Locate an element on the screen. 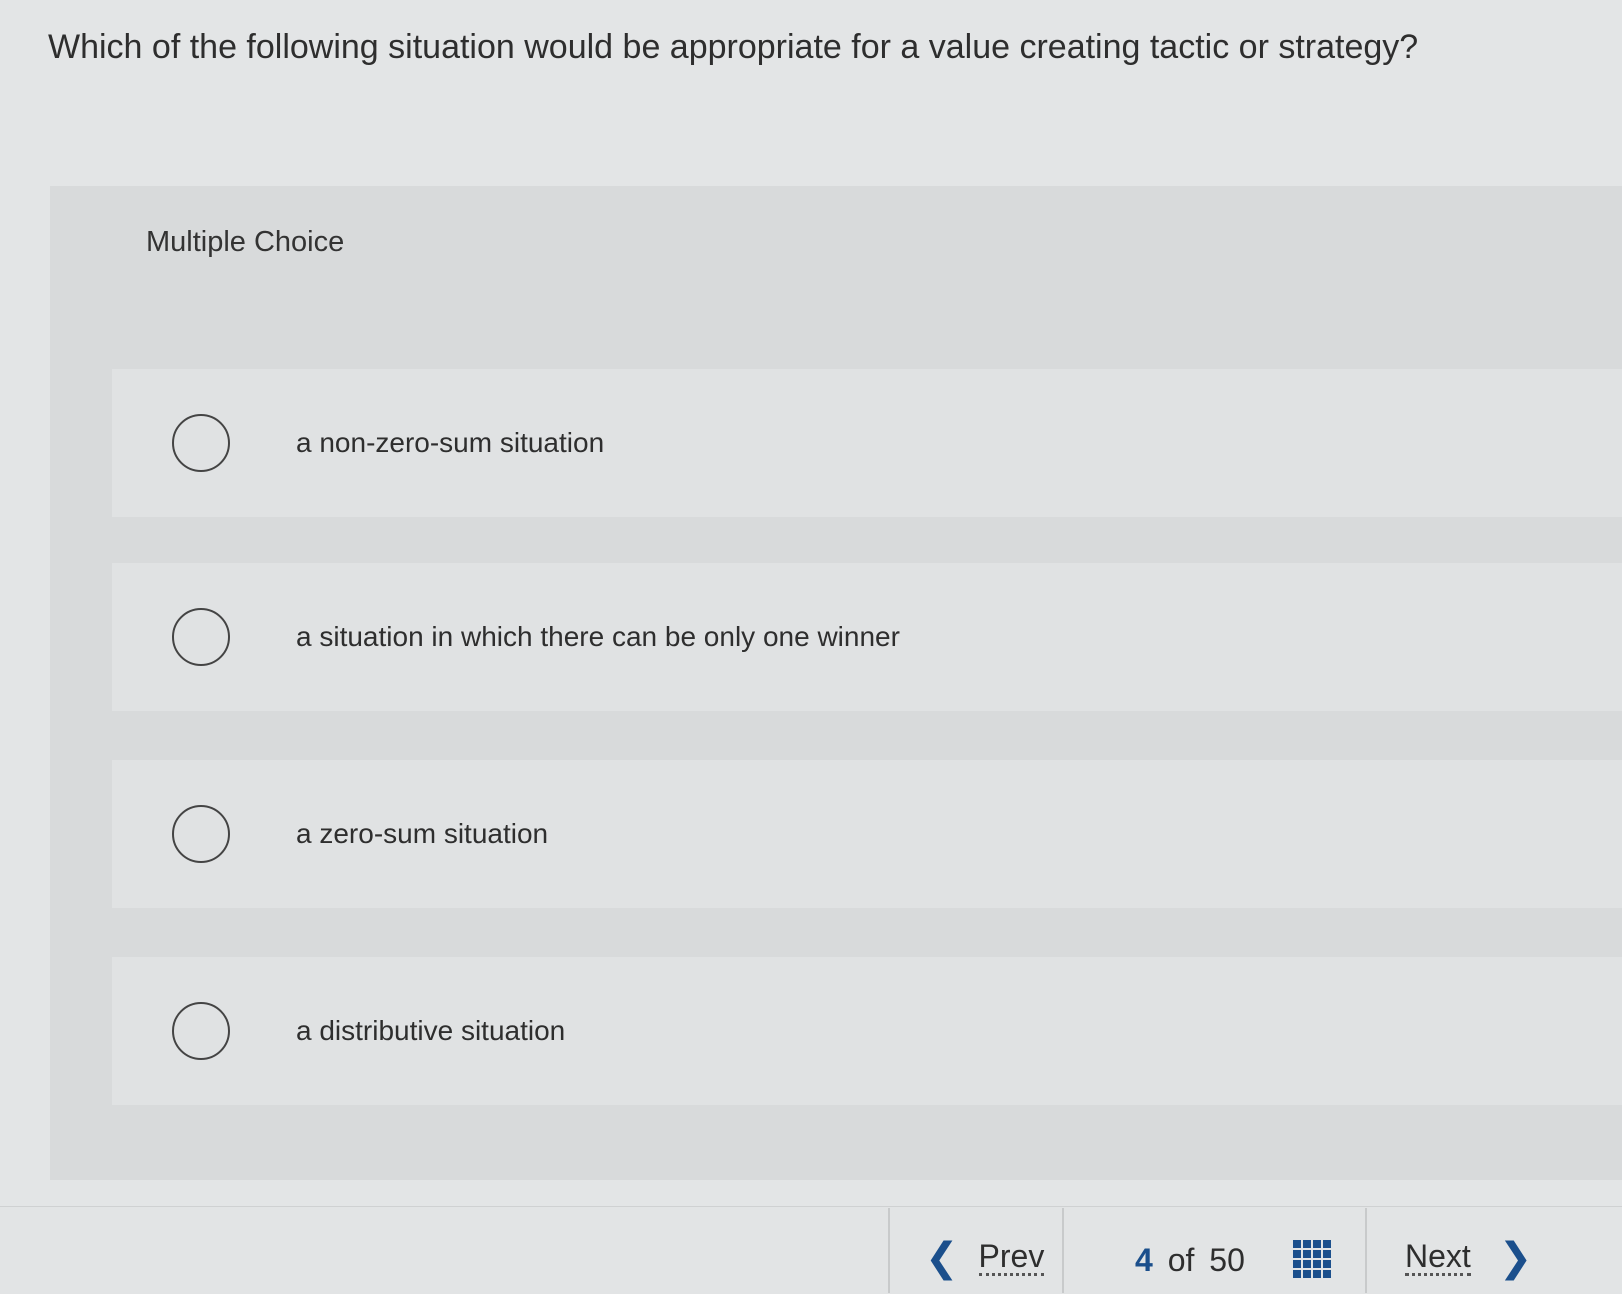 Image resolution: width=1622 pixels, height=1294 pixels. answer-option-3: a zero-sum situation is located at coordinates (867, 834).